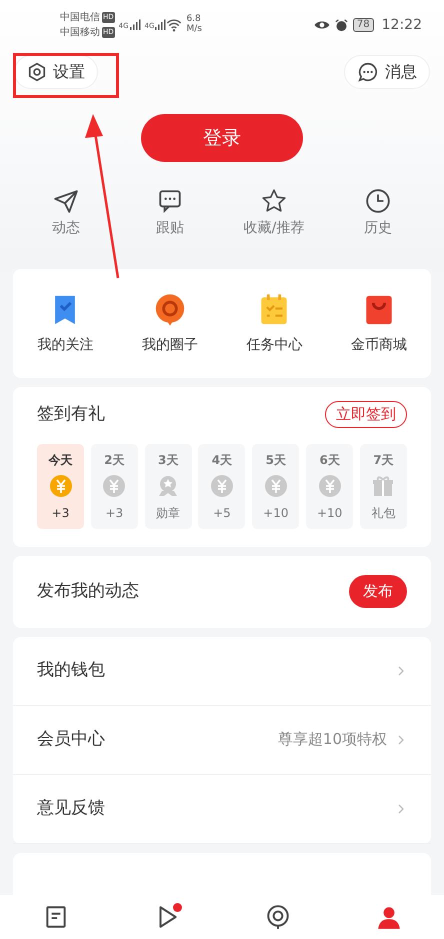  Describe the element at coordinates (383, 460) in the screenshot. I see `day-label: 7天` at that location.